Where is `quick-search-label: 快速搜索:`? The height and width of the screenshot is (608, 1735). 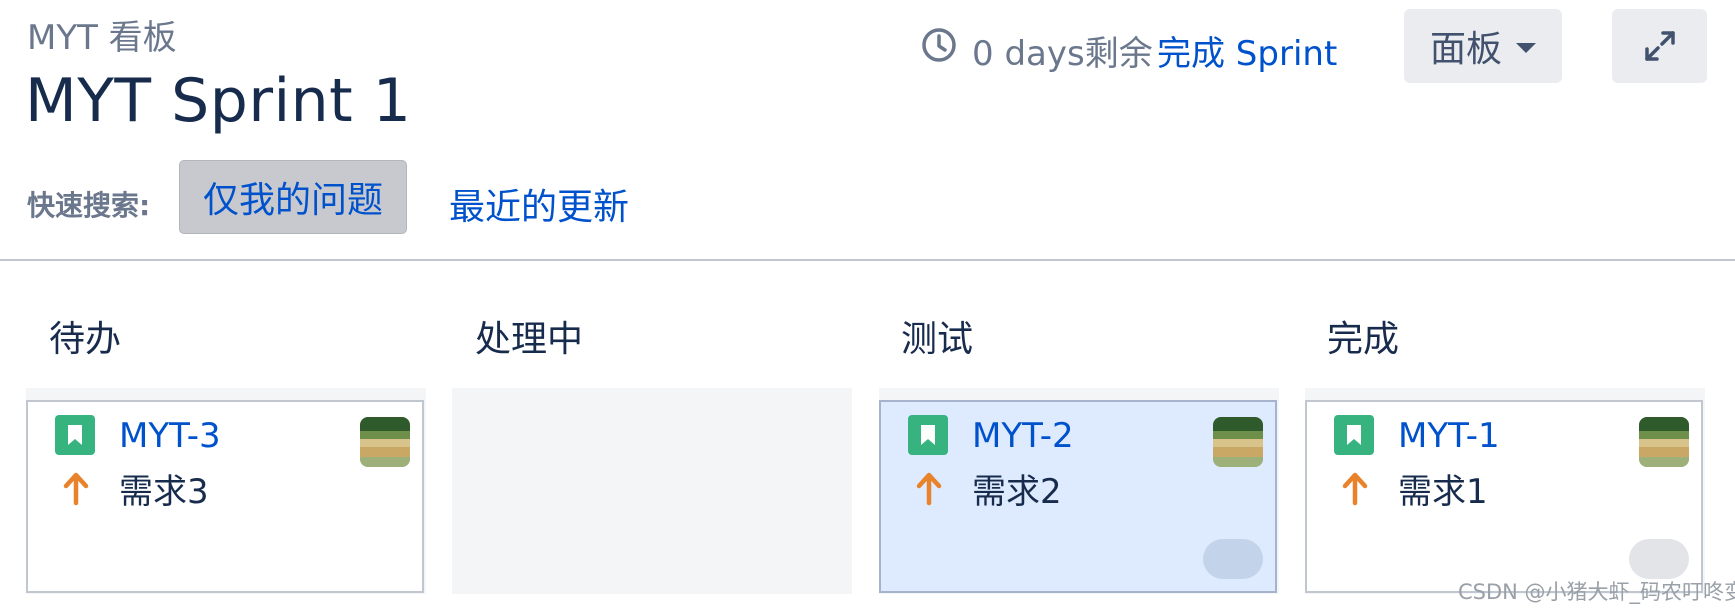
quick-search-label: 快速搜索: is located at coordinates (89, 205).